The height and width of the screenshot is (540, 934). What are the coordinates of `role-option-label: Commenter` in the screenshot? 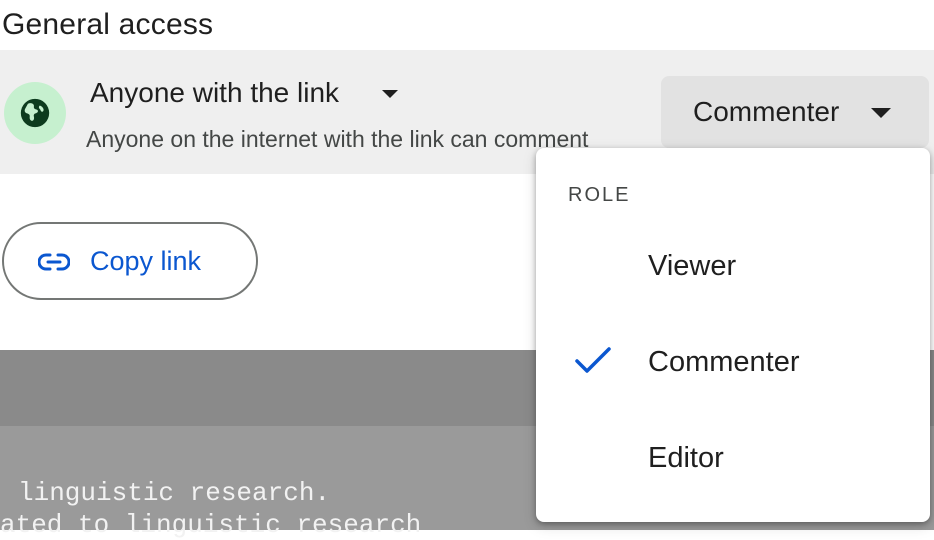 It's located at (724, 362).